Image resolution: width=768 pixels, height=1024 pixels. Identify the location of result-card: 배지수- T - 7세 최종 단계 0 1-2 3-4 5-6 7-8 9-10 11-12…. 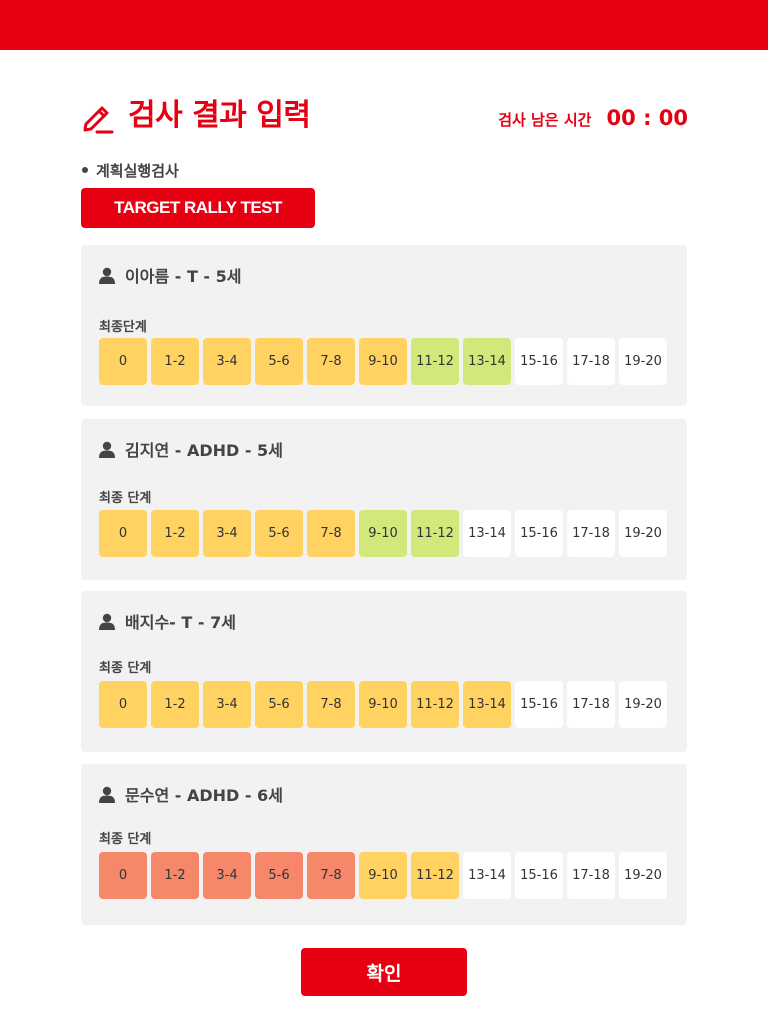
(384, 671).